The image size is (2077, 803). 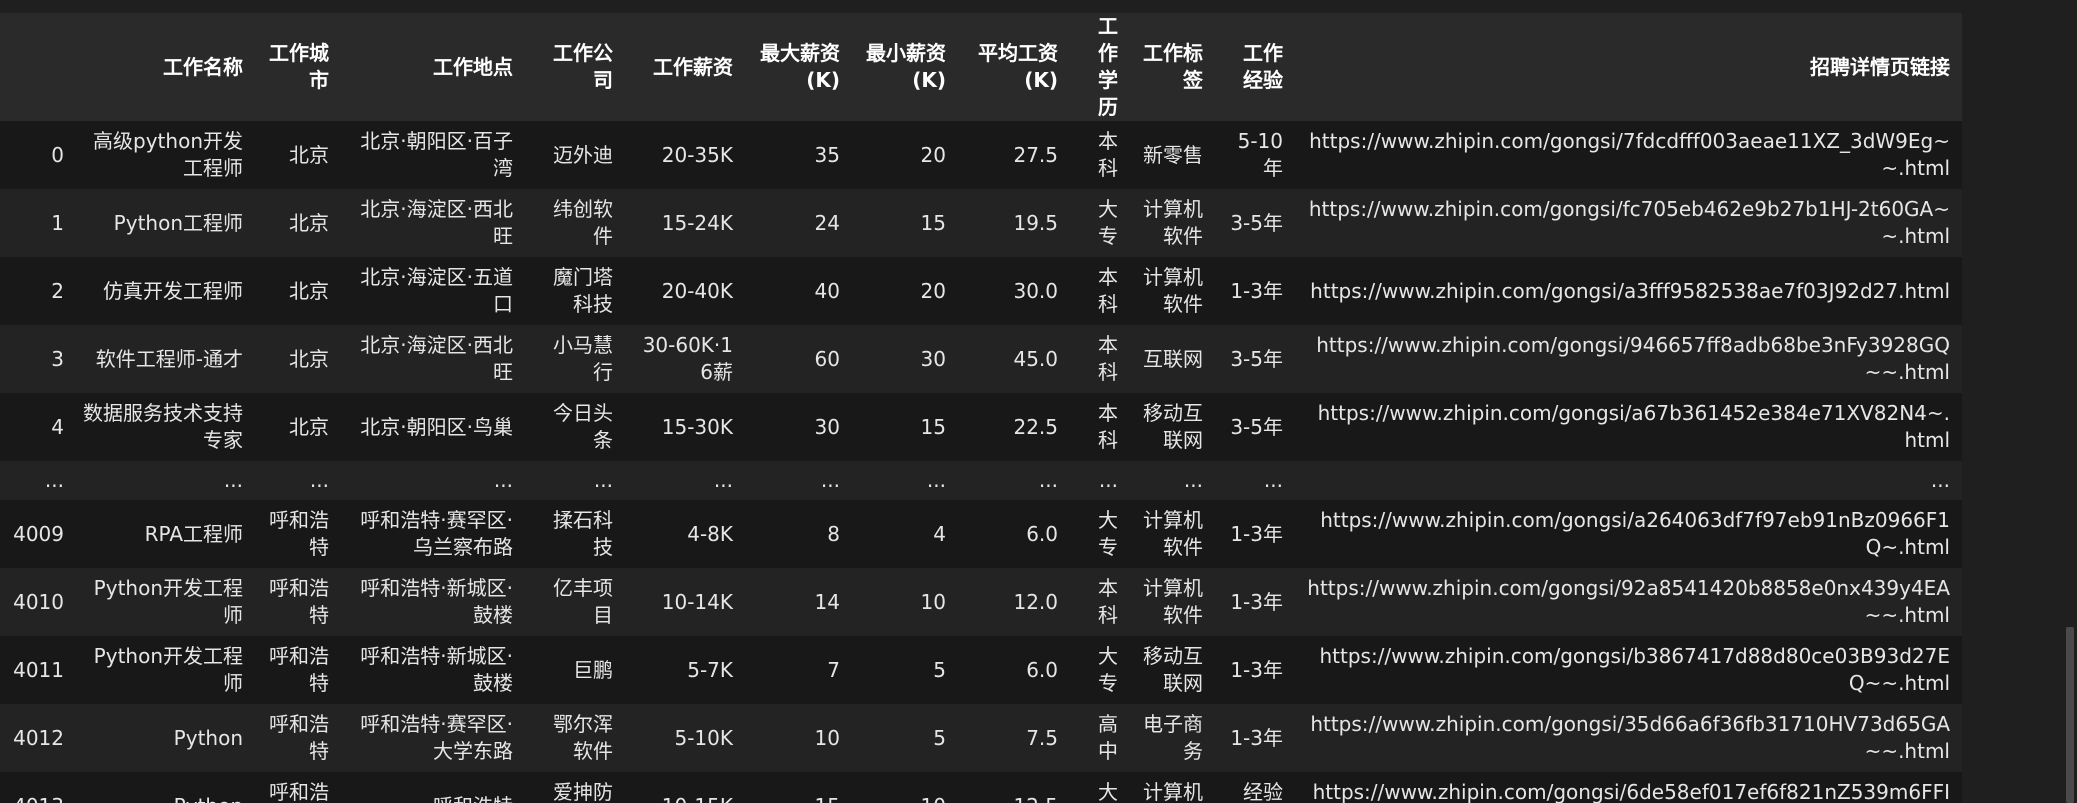 What do you see at coordinates (1035, 154) in the screenshot?
I see `table-cell: 27.5` at bounding box center [1035, 154].